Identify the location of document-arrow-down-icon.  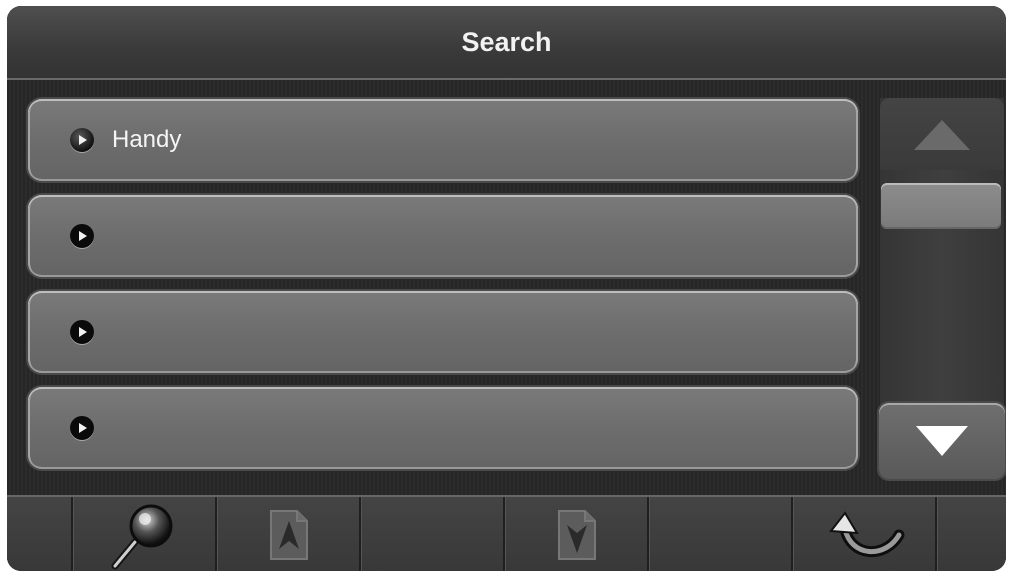
(577, 535).